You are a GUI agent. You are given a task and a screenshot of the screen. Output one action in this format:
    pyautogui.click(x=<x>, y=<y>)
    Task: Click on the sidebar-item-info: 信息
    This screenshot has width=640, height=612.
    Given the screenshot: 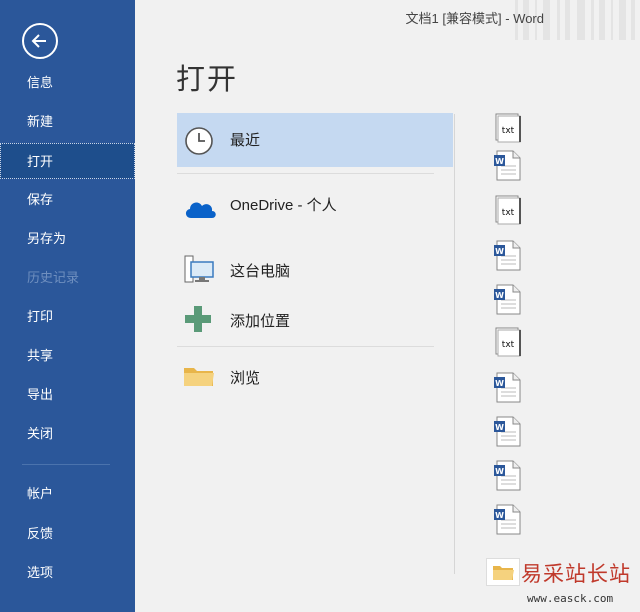 What is the action you would take?
    pyautogui.click(x=67, y=83)
    